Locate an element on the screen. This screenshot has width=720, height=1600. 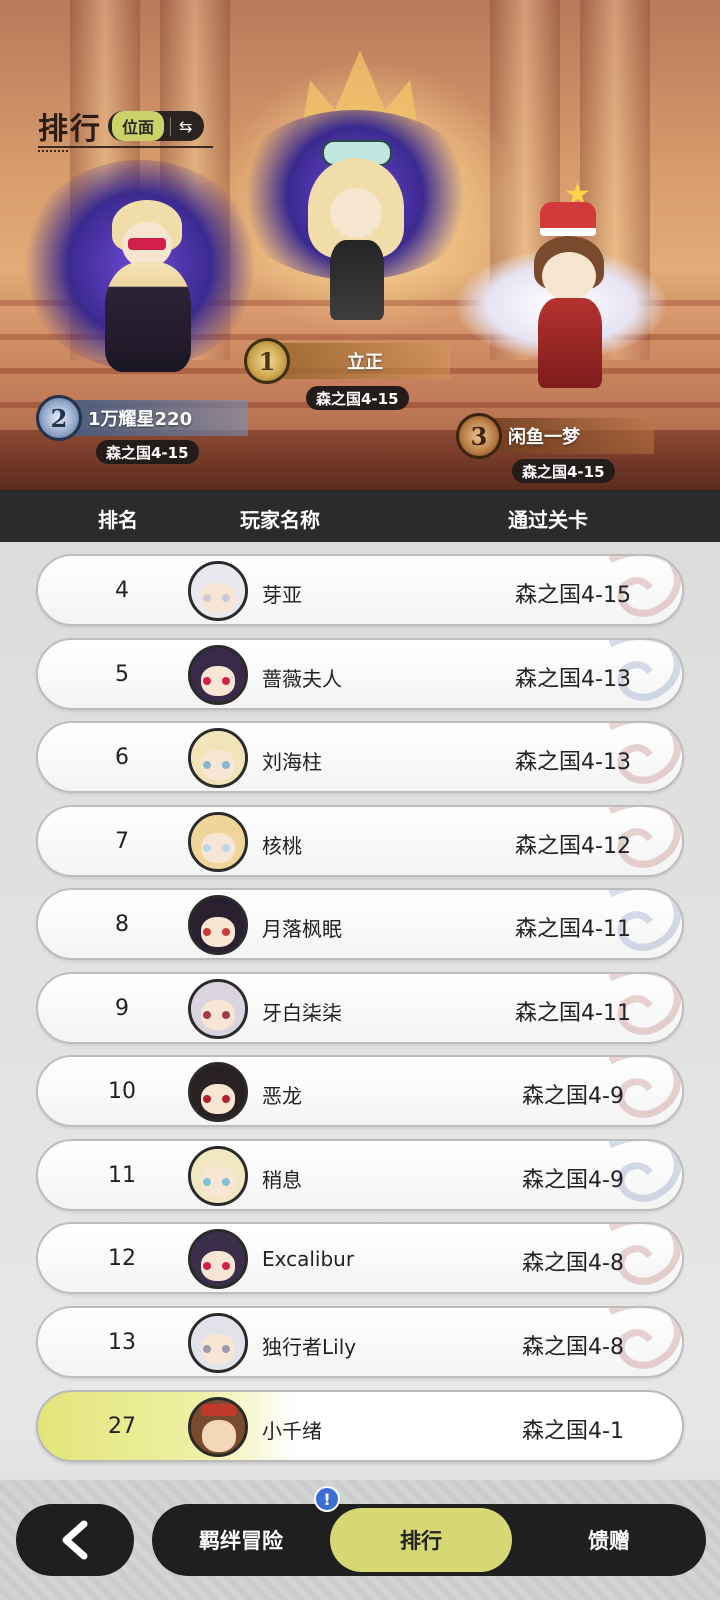
page-title: 排行 is located at coordinates (70, 129).